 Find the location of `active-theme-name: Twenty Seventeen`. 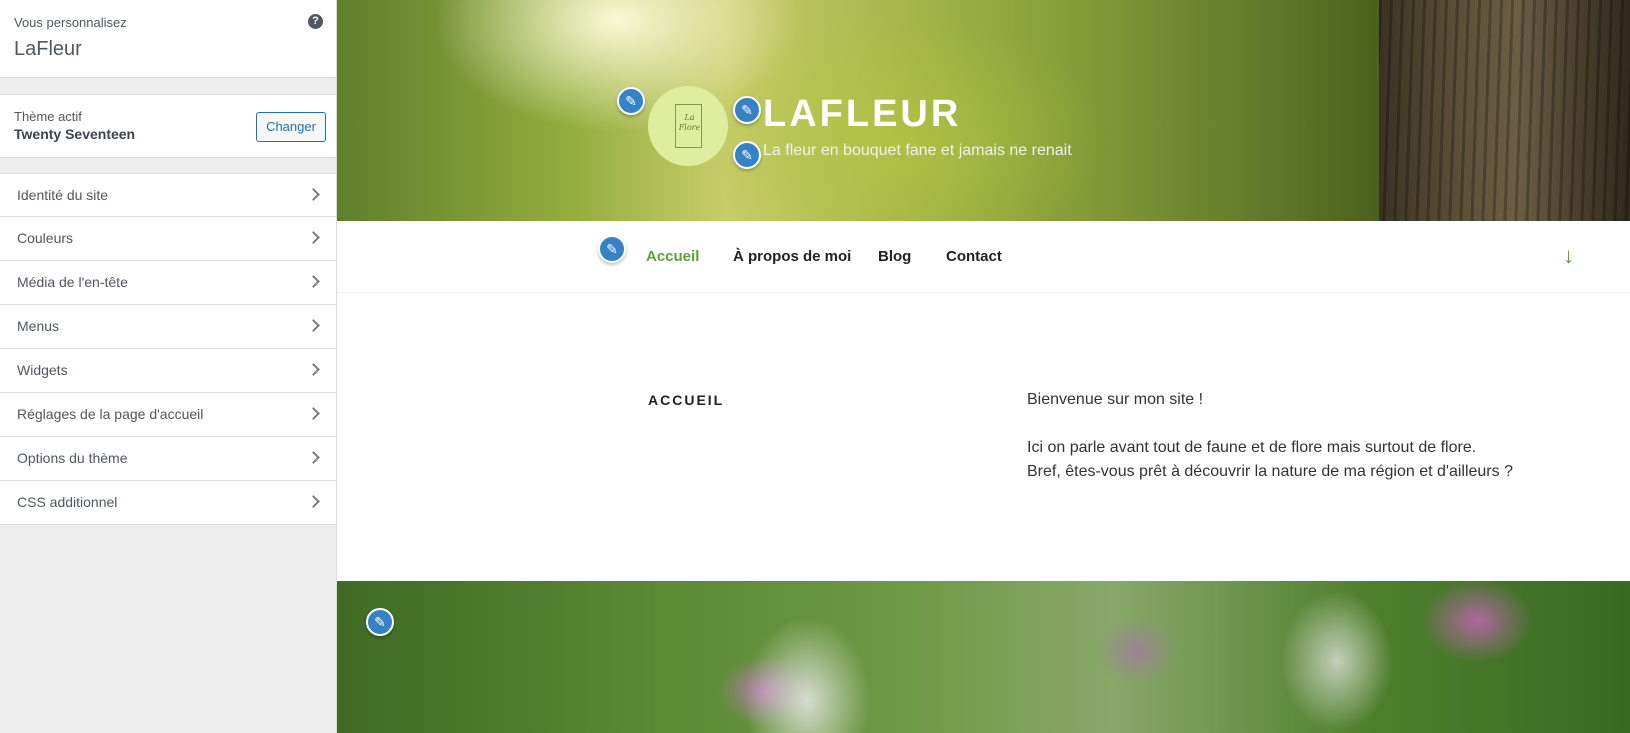

active-theme-name: Twenty Seventeen is located at coordinates (75, 134).